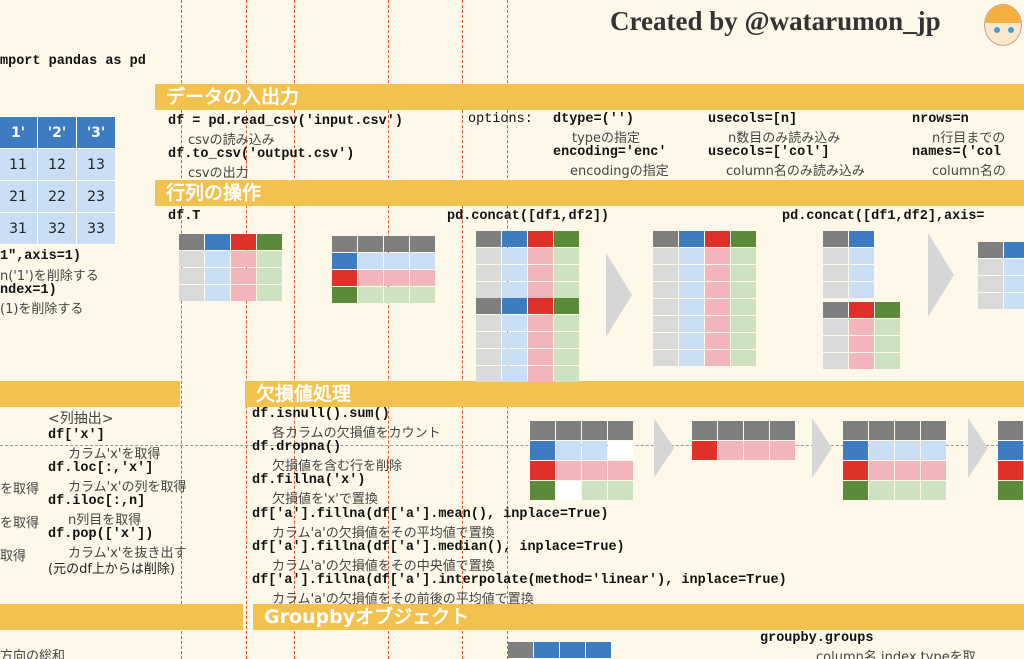  I want to click on section-band-missing, so click(634, 394).